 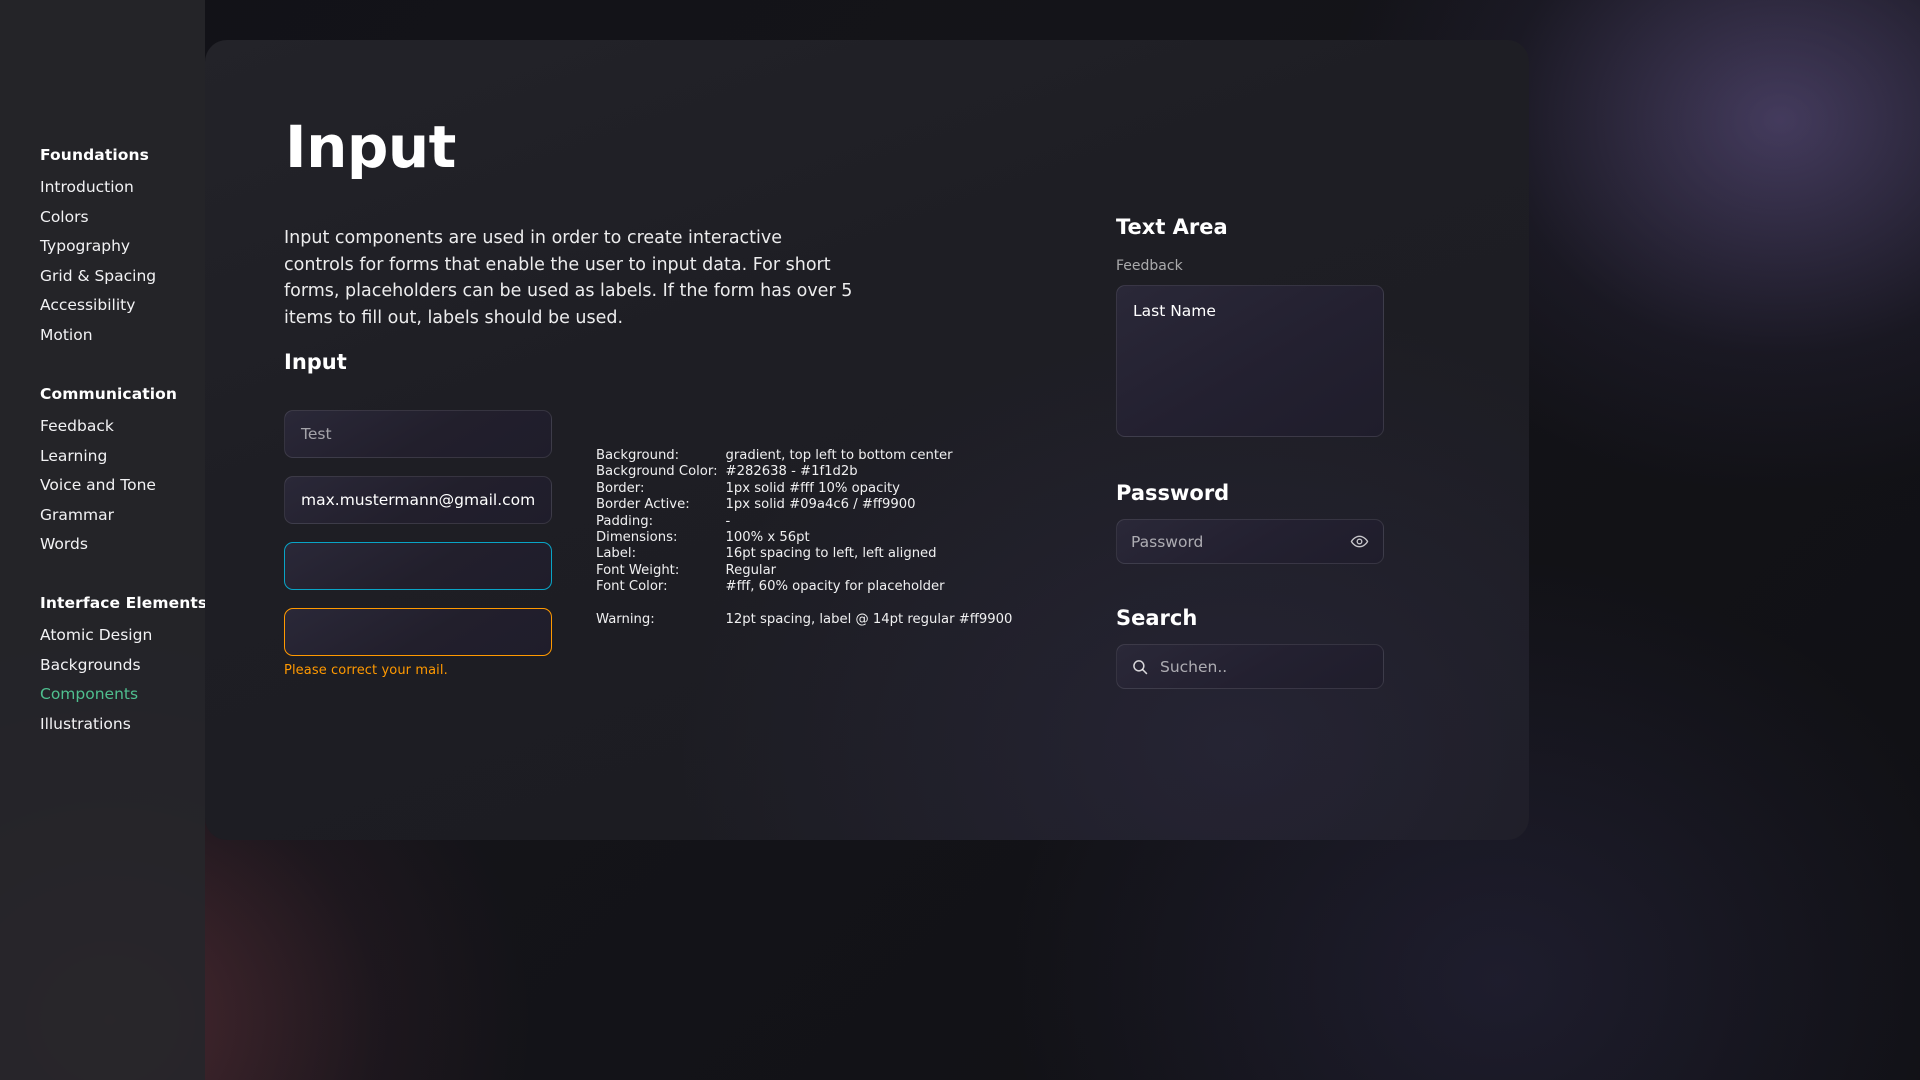 What do you see at coordinates (632, 587) in the screenshot?
I see `spec-key: Font Color:` at bounding box center [632, 587].